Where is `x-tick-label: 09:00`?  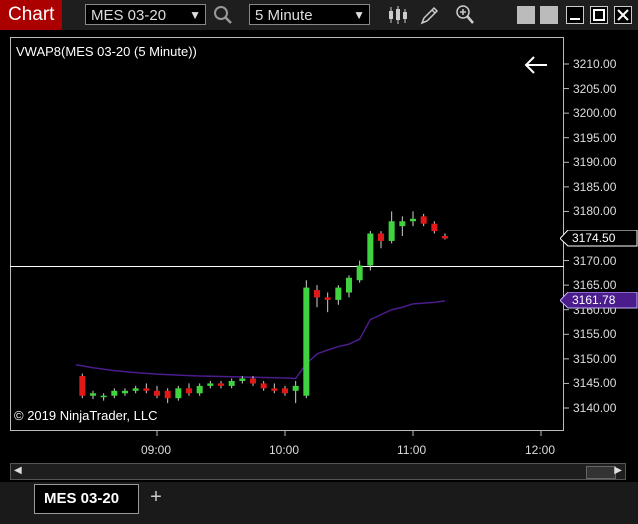
x-tick-label: 09:00 is located at coordinates (156, 450).